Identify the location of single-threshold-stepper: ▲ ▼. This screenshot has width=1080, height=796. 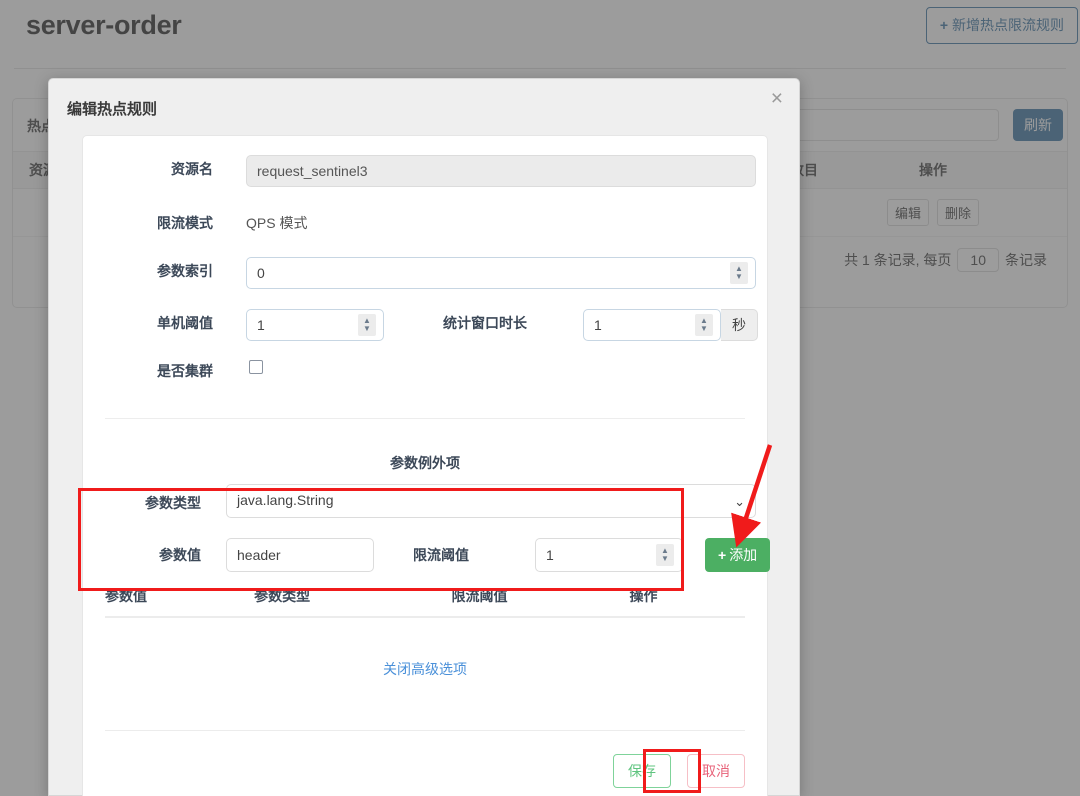
(367, 325).